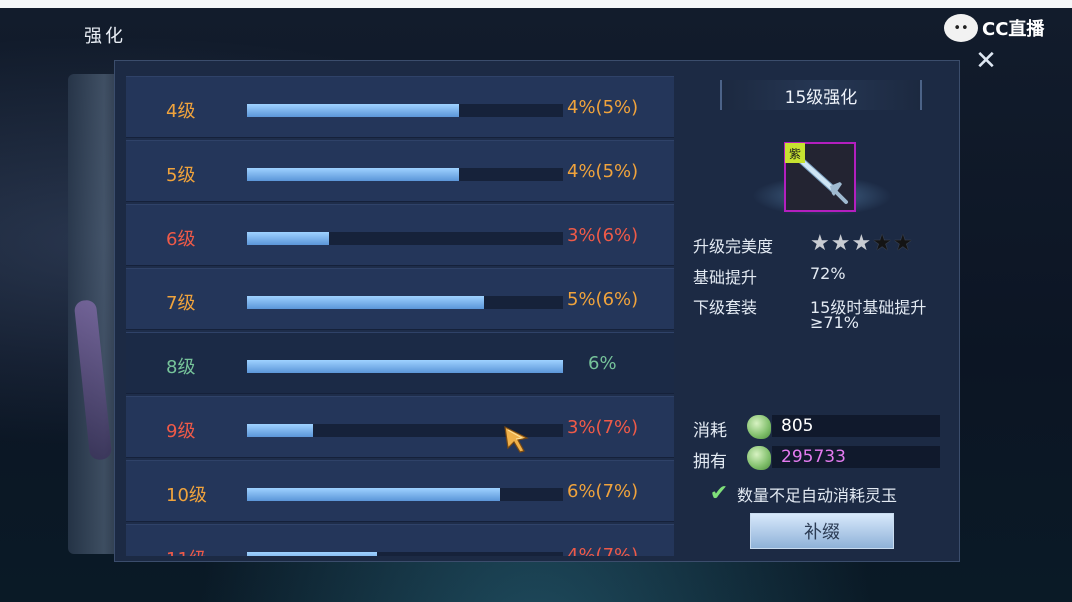  Describe the element at coordinates (181, 303) in the screenshot. I see `level-label: 7级` at that location.